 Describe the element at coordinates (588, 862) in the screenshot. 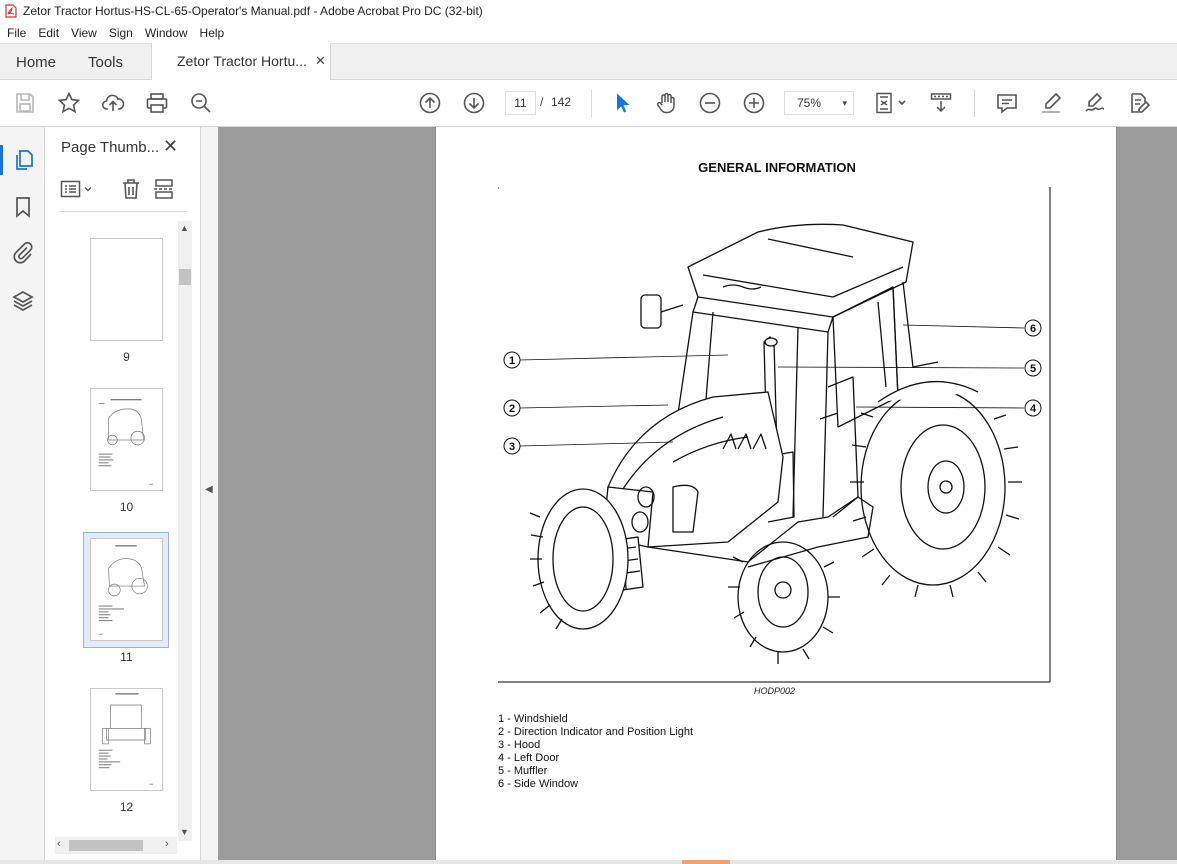

I see `status-strip` at that location.